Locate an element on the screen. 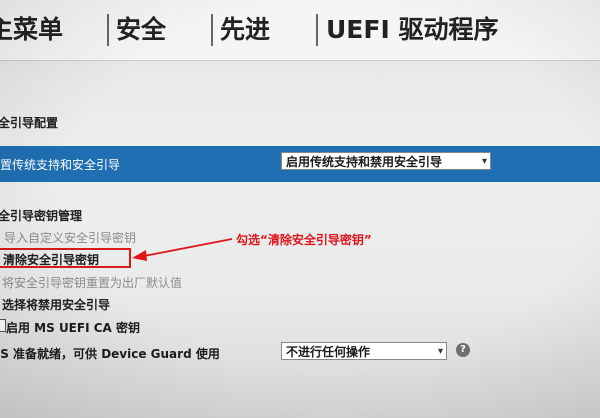  import-custom-keys-item: 导入自定义安全引导密钥 is located at coordinates (70, 238).